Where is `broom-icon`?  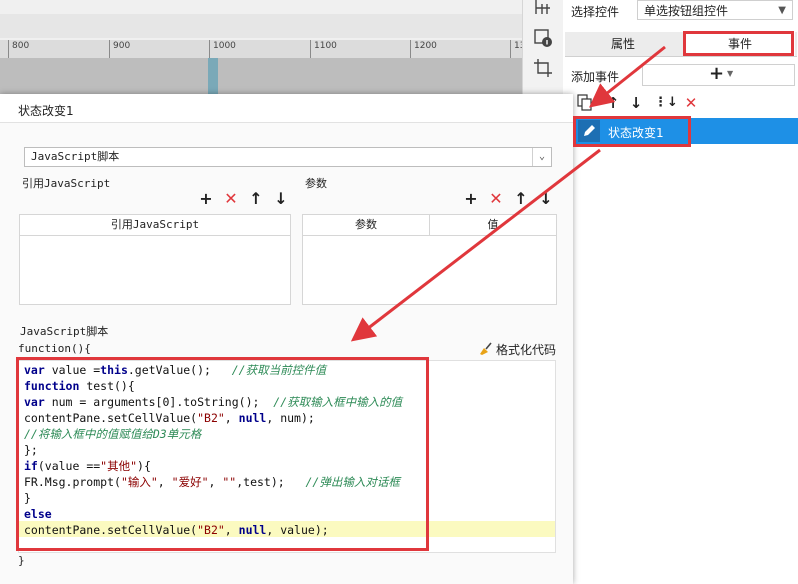
broom-icon is located at coordinates (486, 348).